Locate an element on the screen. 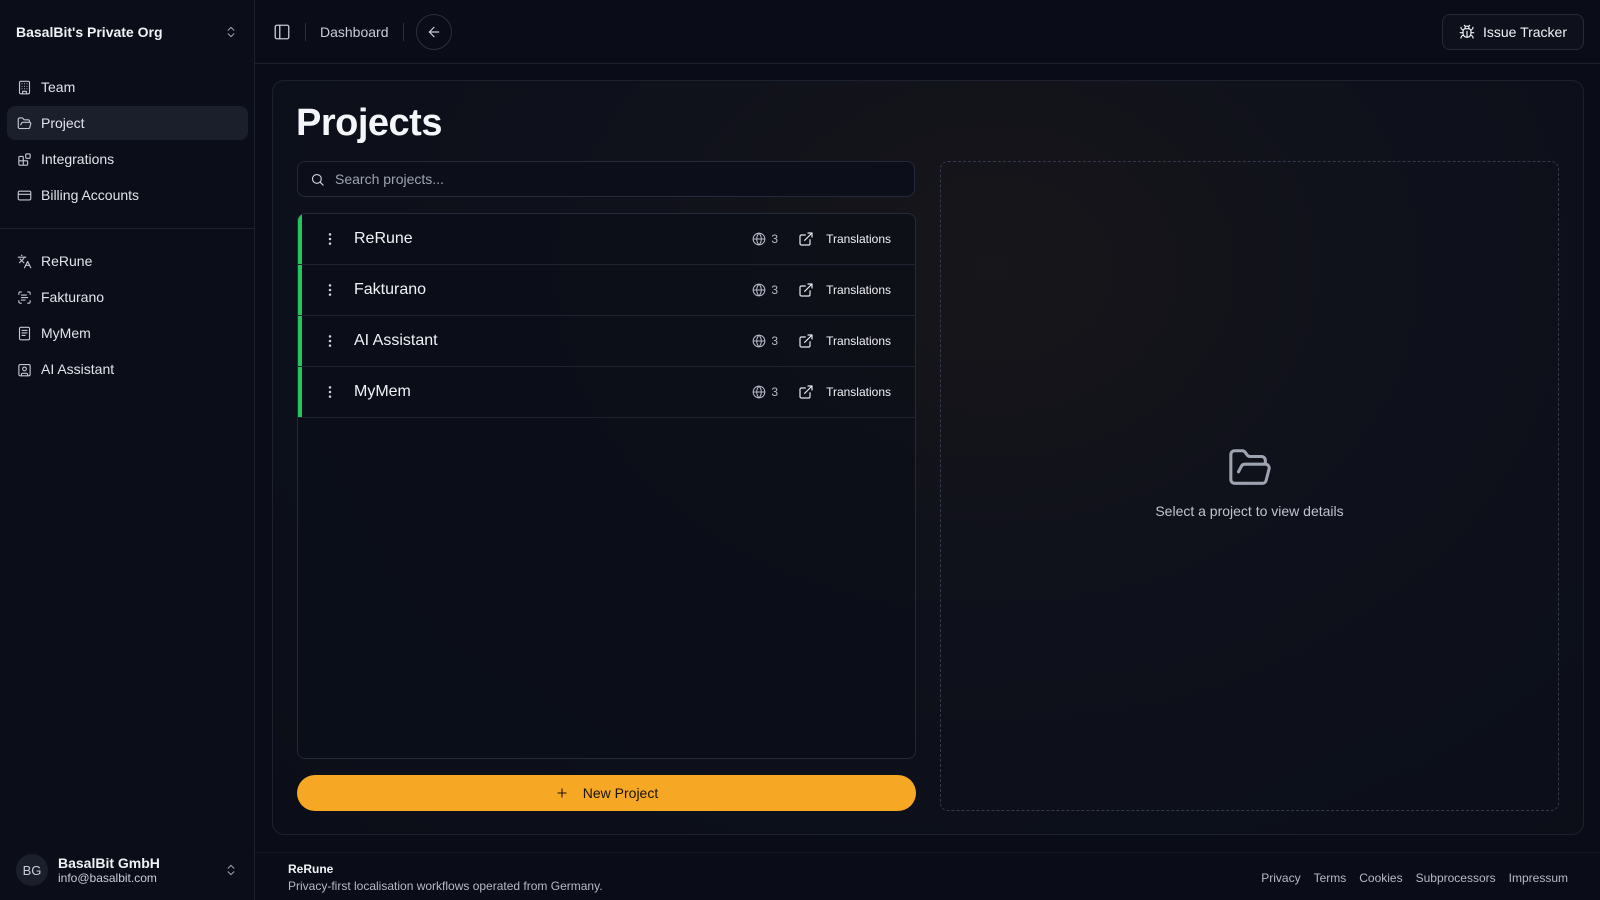  building-icon is located at coordinates (24, 87).